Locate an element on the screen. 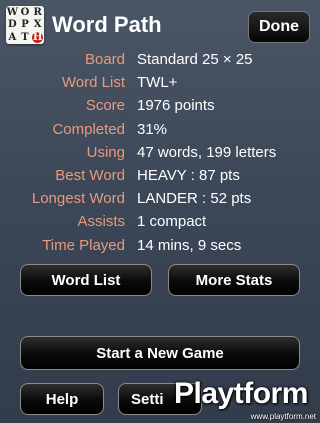 The width and height of the screenshot is (320, 423). done-button: Done is located at coordinates (279, 27).